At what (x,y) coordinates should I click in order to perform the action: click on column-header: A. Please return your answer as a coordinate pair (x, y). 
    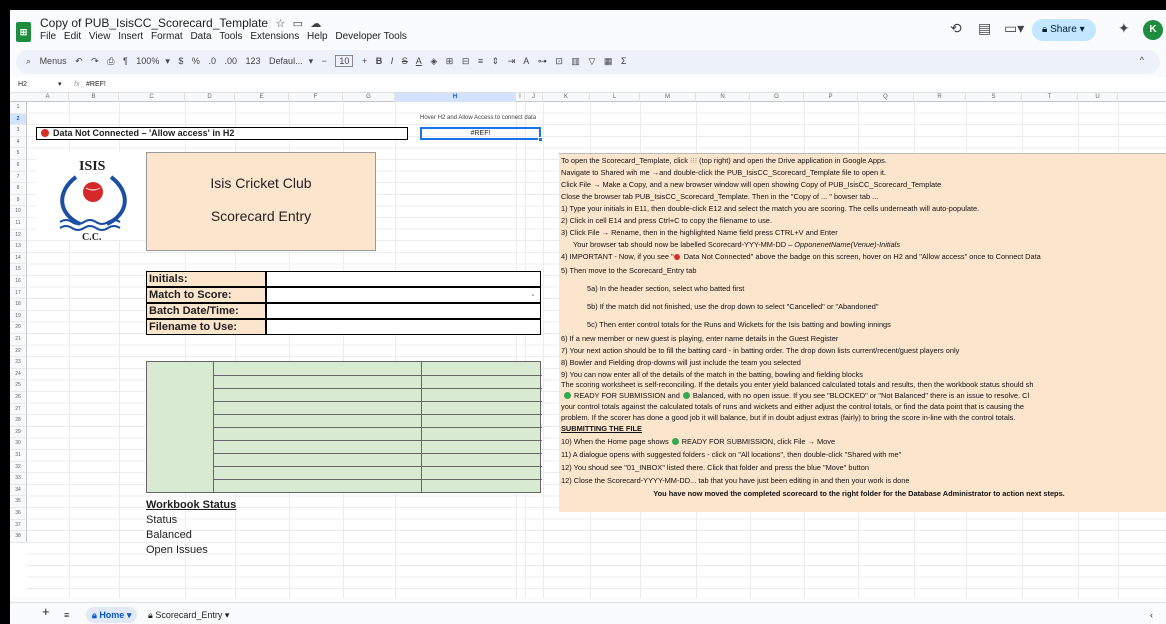
    Looking at the image, I should click on (48, 97).